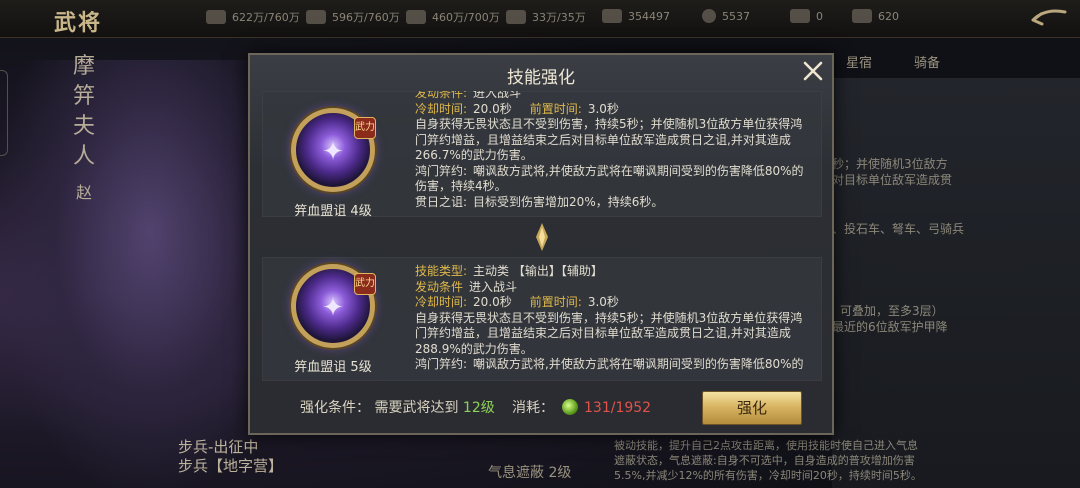 The height and width of the screenshot is (488, 1080). Describe the element at coordinates (83, 156) in the screenshot. I see `general-name-char: 人` at that location.